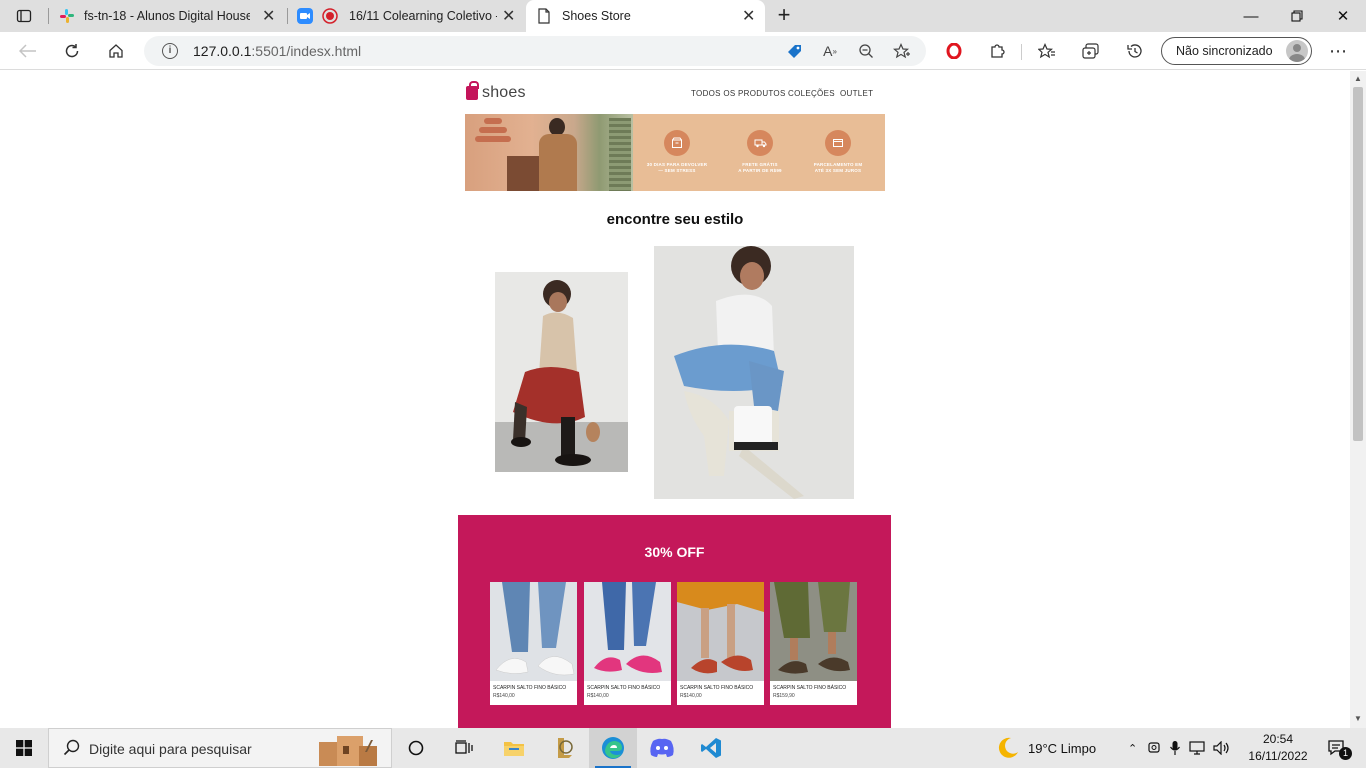  I want to click on league-icon, so click(565, 748).